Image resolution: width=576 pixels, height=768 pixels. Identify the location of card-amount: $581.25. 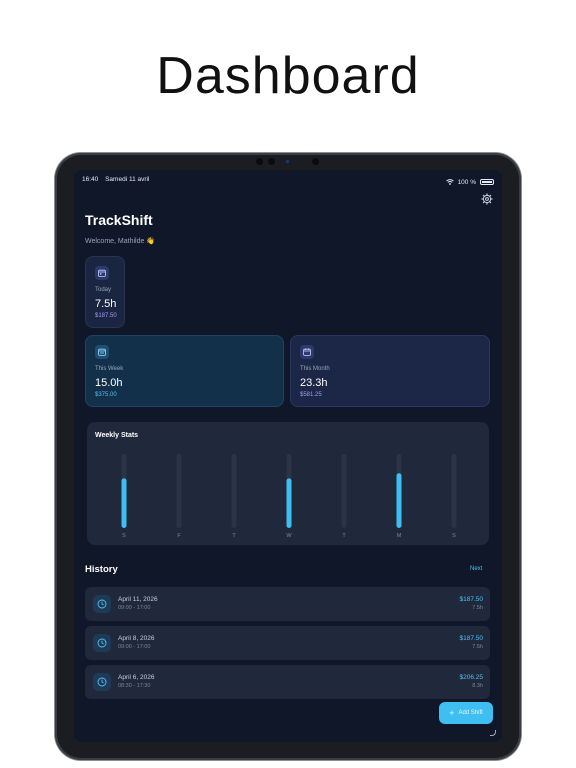
(311, 395).